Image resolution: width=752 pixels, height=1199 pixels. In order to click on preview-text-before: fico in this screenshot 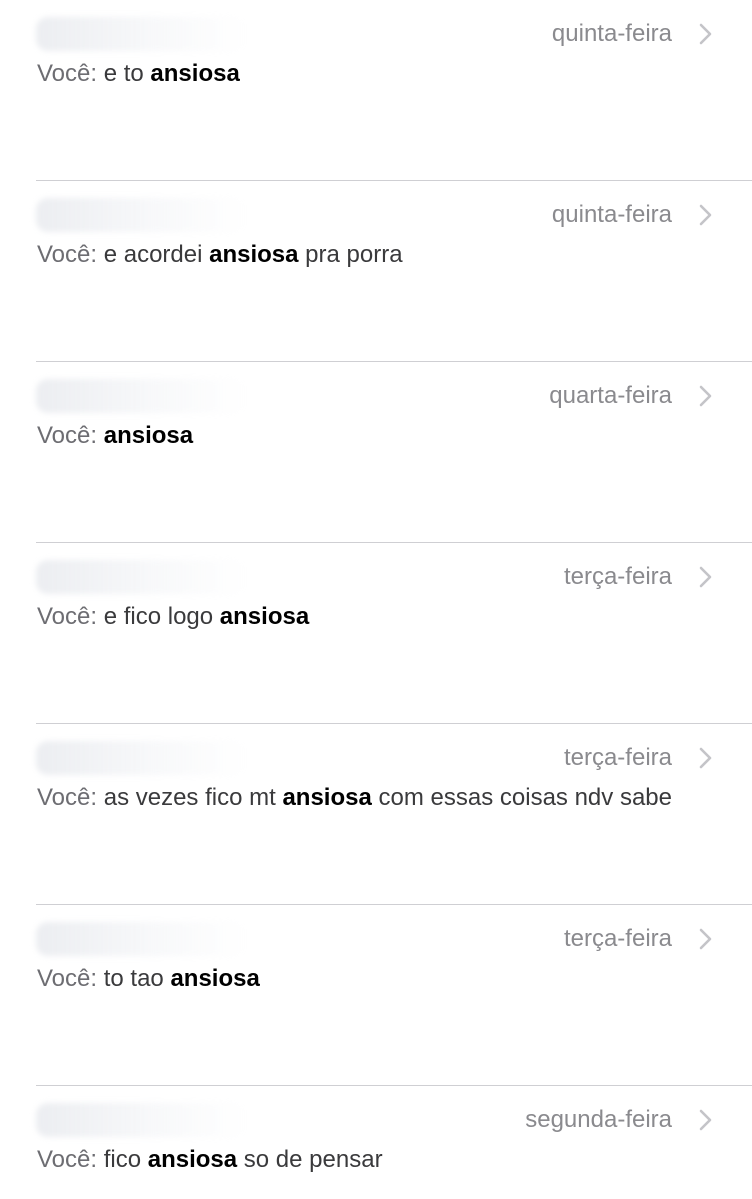, I will do `click(125, 1159)`.